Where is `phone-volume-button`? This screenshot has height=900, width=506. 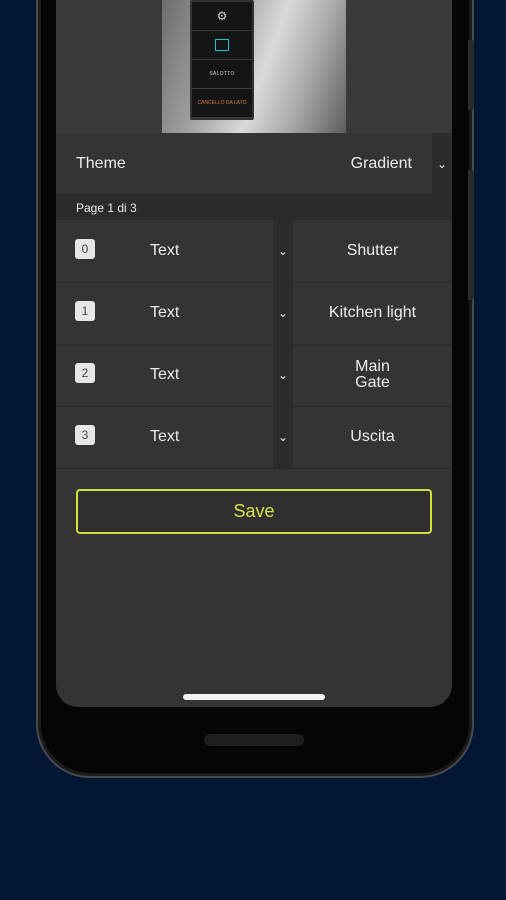 phone-volume-button is located at coordinates (471, 235).